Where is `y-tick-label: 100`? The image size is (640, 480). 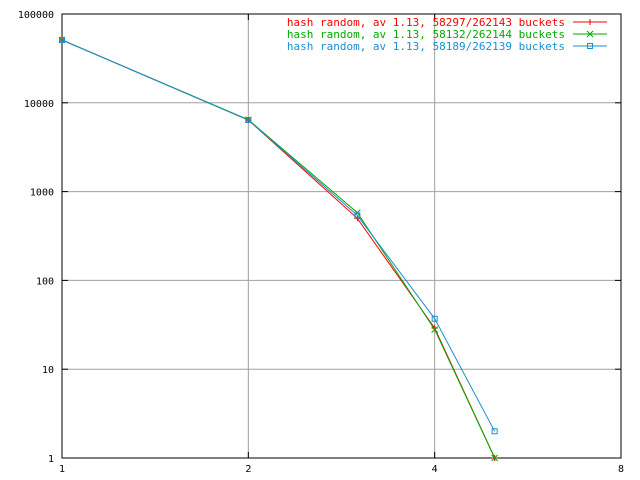 y-tick-label: 100 is located at coordinates (45, 281).